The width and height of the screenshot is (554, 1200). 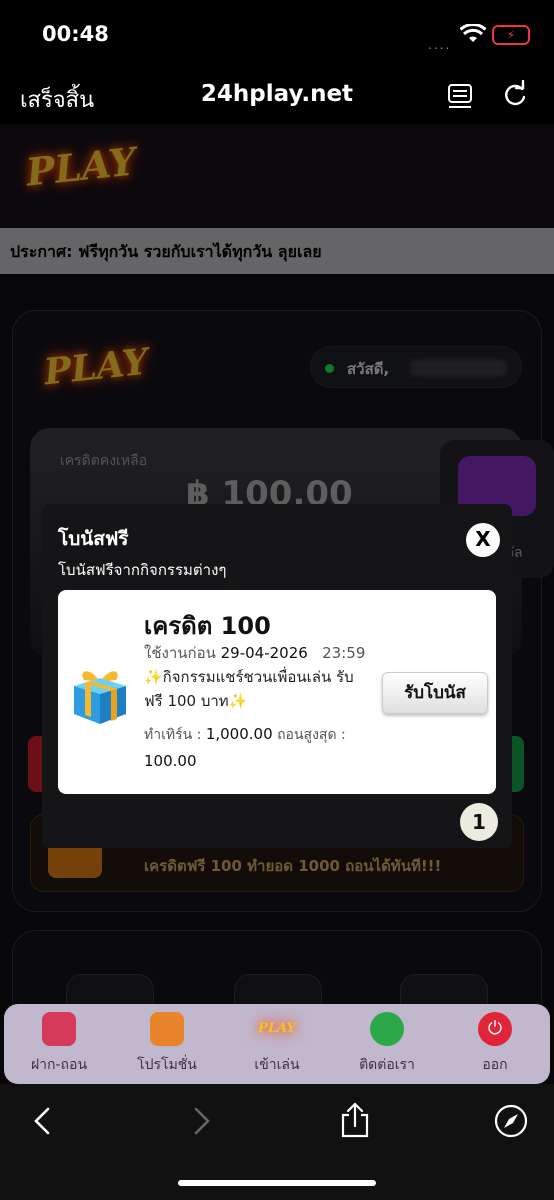 What do you see at coordinates (59, 1029) in the screenshot?
I see `wallet-icon` at bounding box center [59, 1029].